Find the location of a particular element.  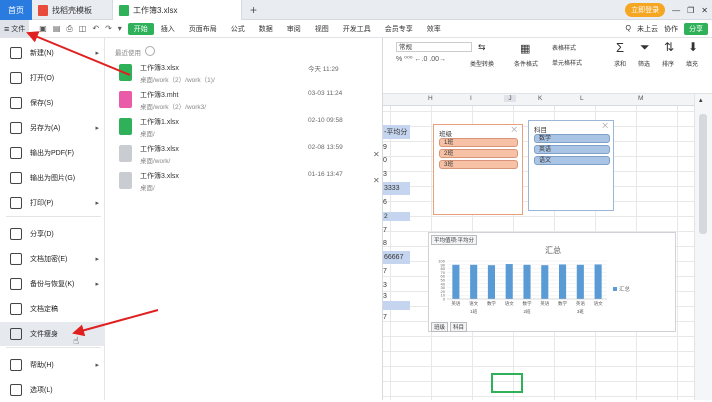

arrow-to-slim-file is located at coordinates (115, 323).